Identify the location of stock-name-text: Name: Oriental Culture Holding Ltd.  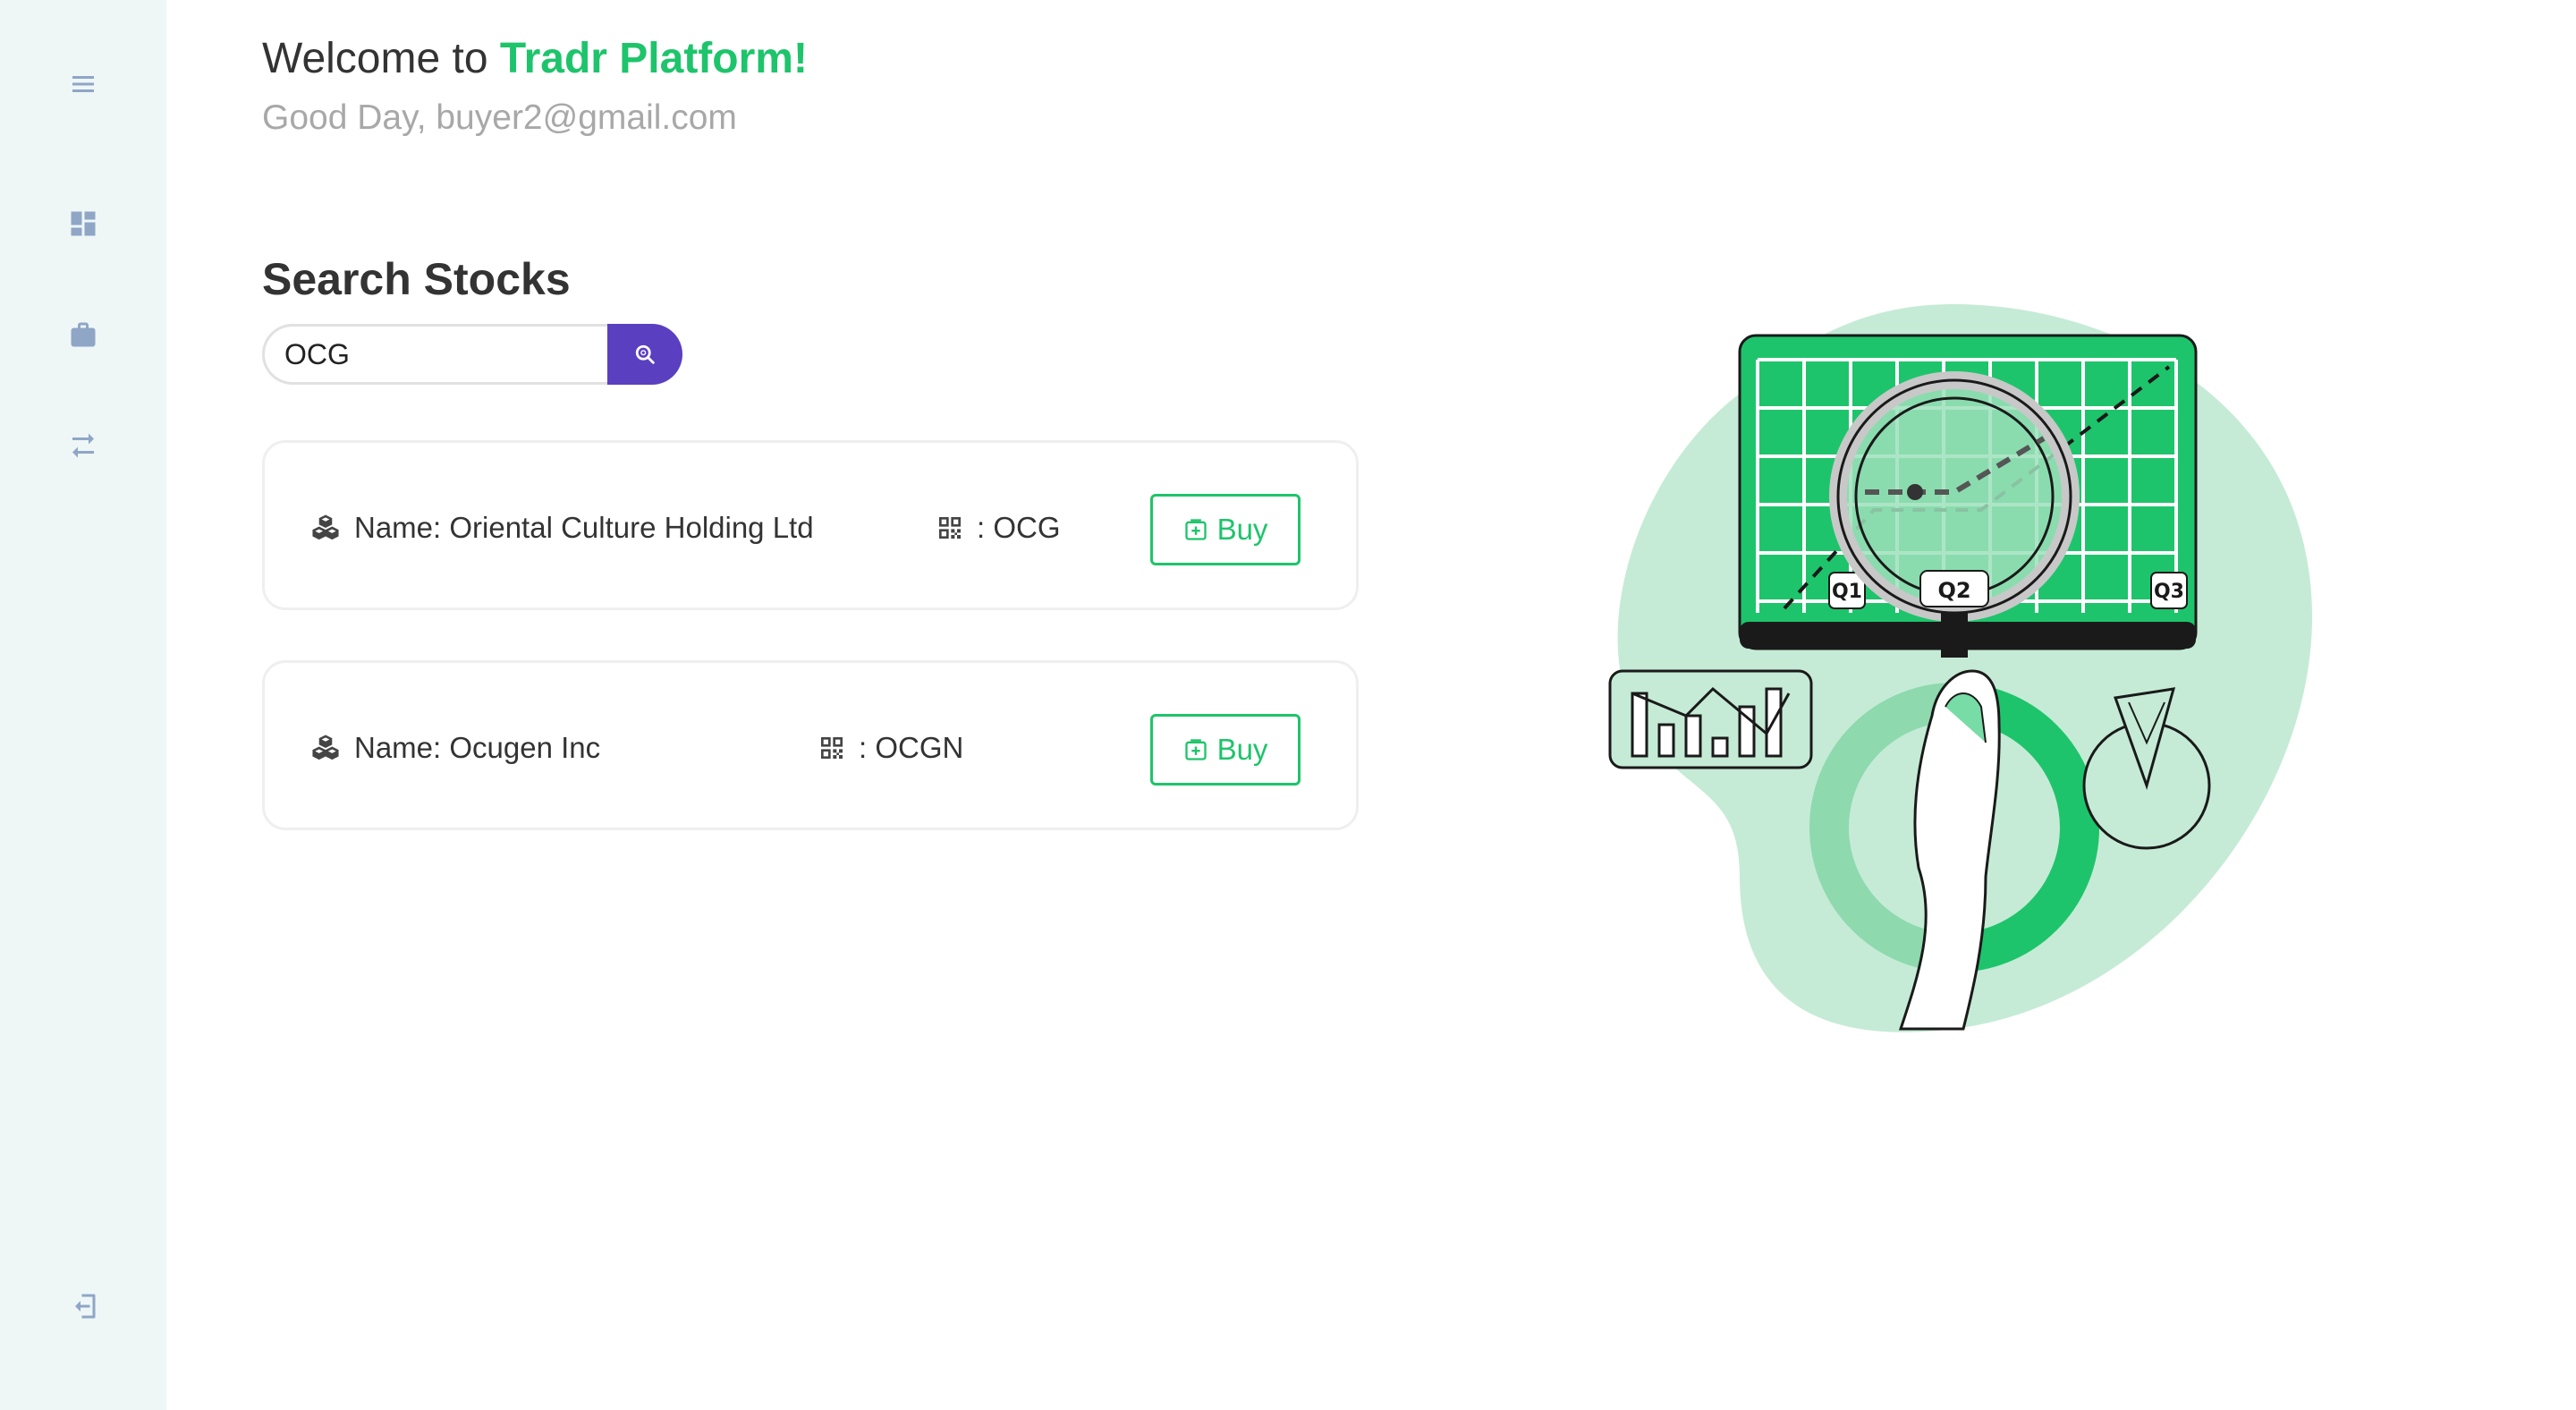
(584, 527).